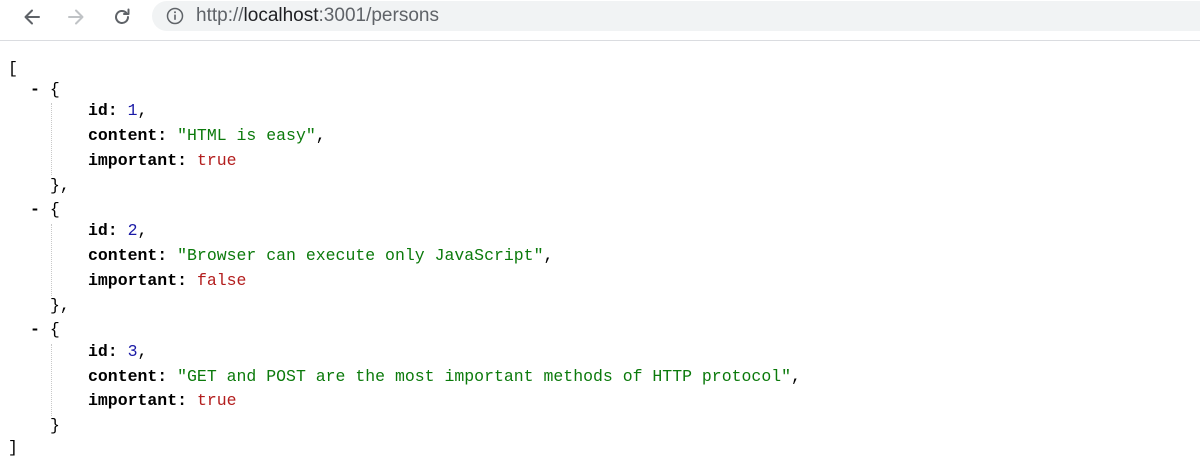 The width and height of the screenshot is (1200, 476). I want to click on item-2-header: - {, so click(45, 210).